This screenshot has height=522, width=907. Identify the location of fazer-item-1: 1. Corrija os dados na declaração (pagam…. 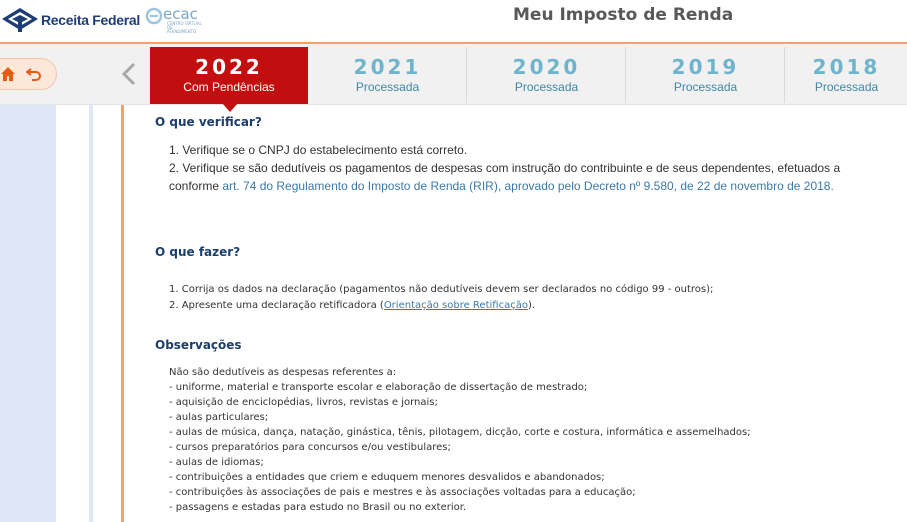
(441, 289).